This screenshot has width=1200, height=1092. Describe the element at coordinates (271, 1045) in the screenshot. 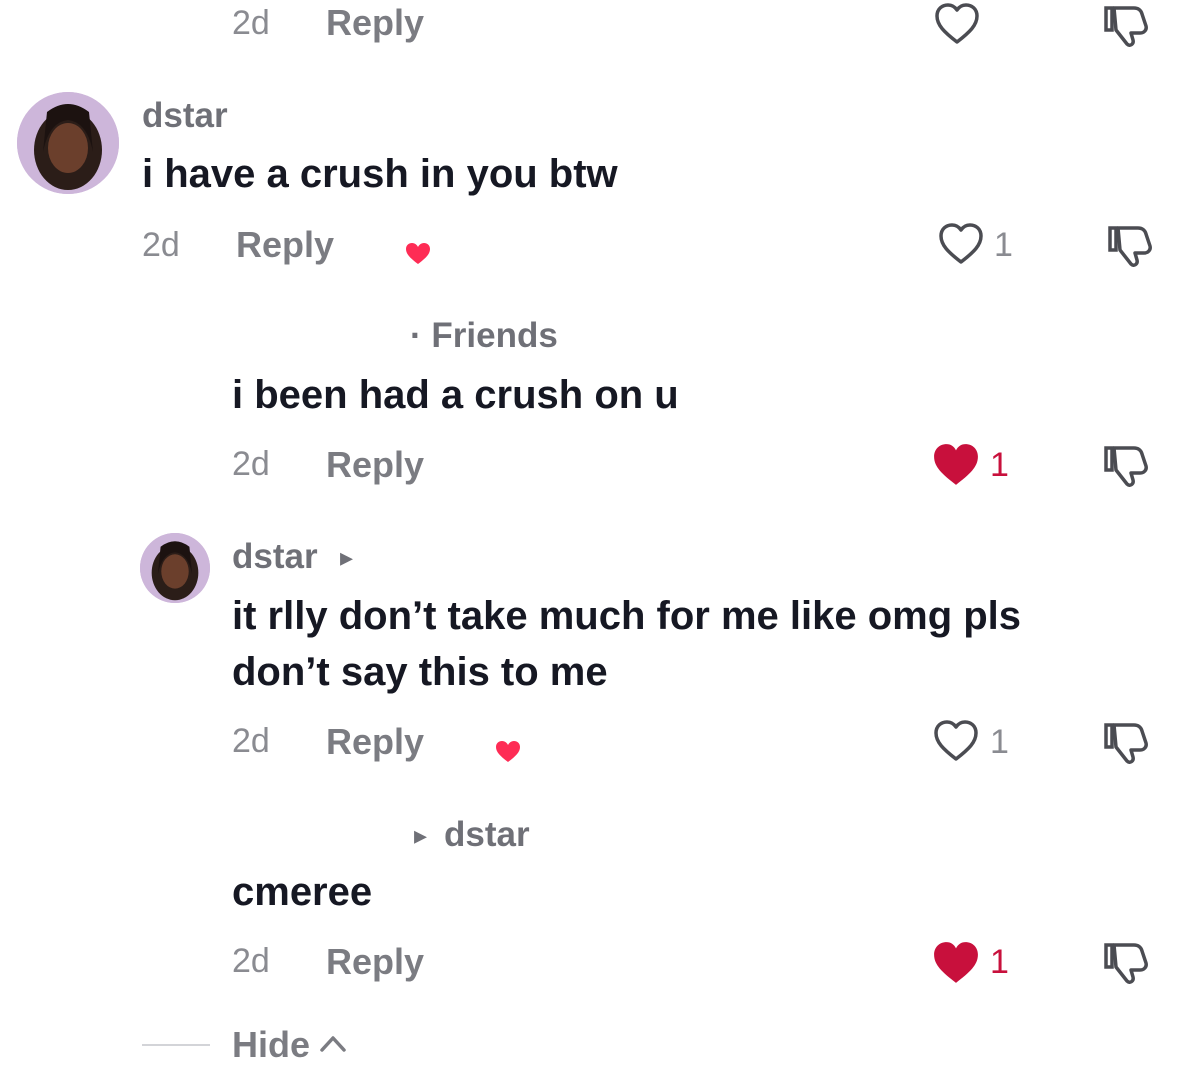

I see `hide-replies-button: Hide` at that location.